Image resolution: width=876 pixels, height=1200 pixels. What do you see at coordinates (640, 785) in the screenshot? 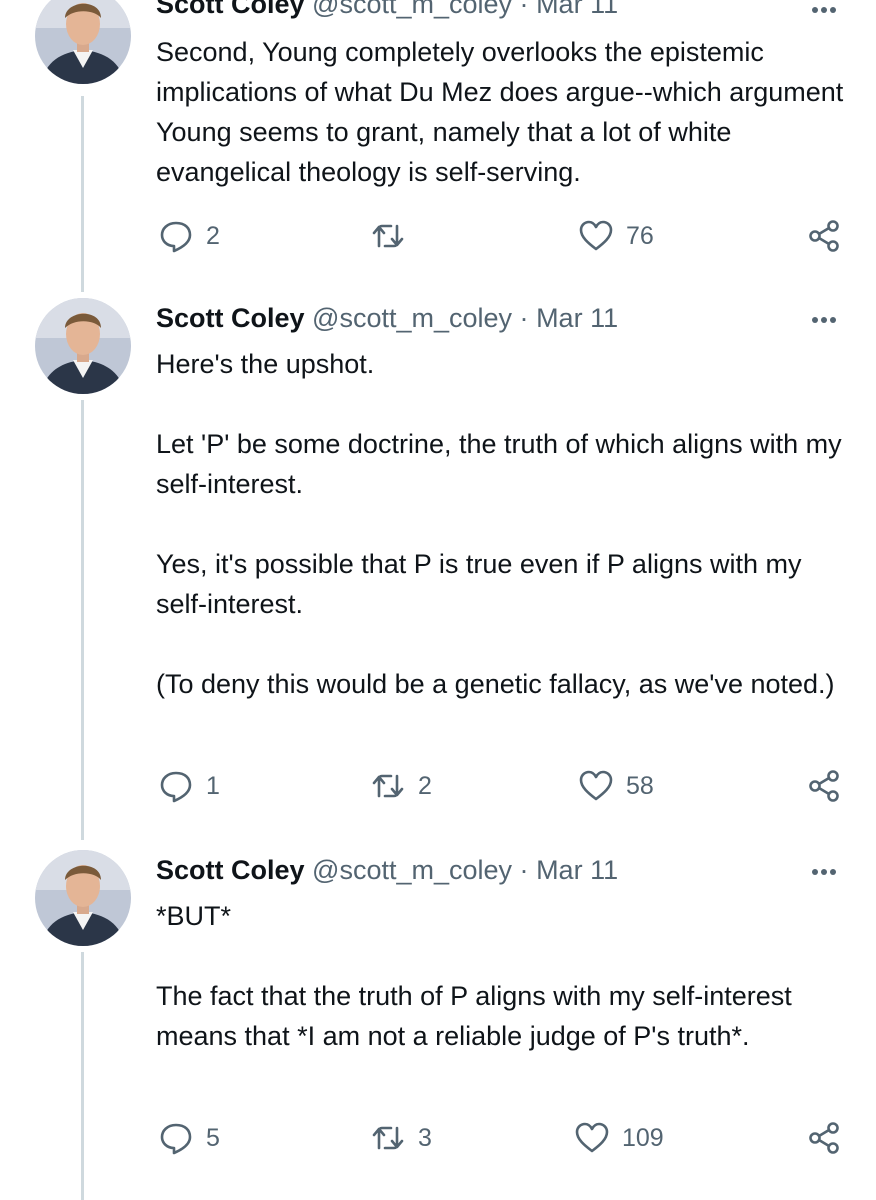
I see `like-count: 58` at bounding box center [640, 785].